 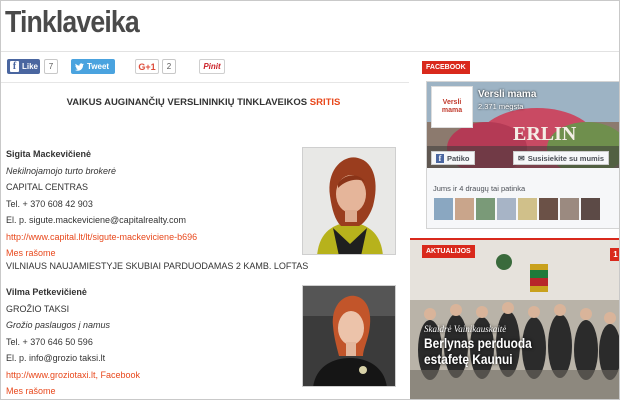 I want to click on tweet-button: Tweet, so click(x=93, y=66).